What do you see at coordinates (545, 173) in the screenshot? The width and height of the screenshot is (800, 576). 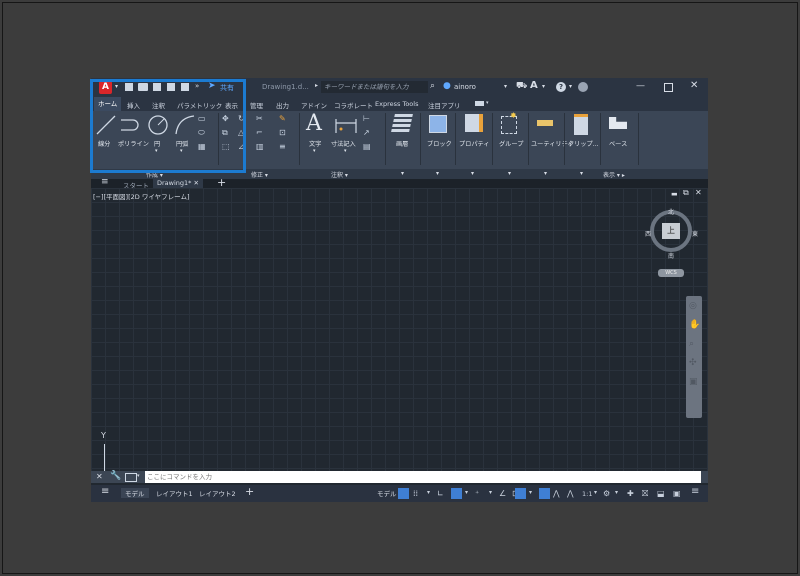 I see `utility-panel-chevron-icon: ▾` at bounding box center [545, 173].